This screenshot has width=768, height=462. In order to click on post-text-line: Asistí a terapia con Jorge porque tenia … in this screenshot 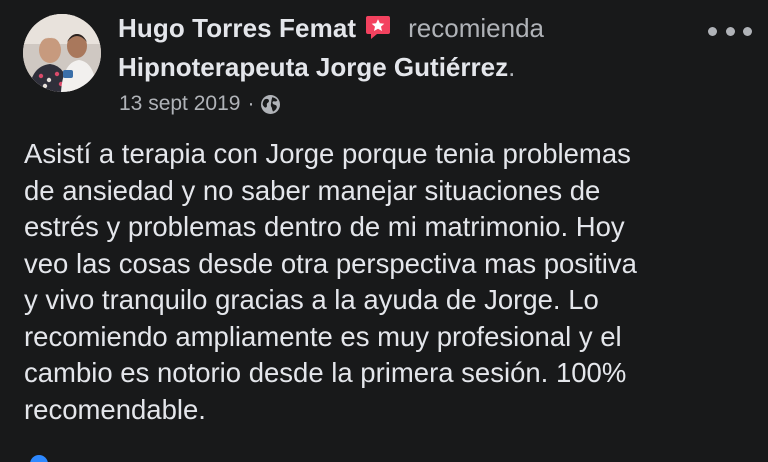, I will do `click(327, 153)`.